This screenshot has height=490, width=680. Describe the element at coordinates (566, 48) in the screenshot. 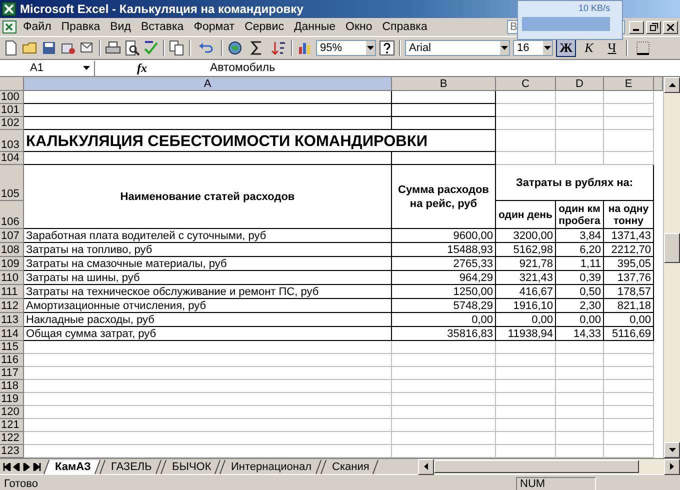

I see `format-button: Ж` at that location.